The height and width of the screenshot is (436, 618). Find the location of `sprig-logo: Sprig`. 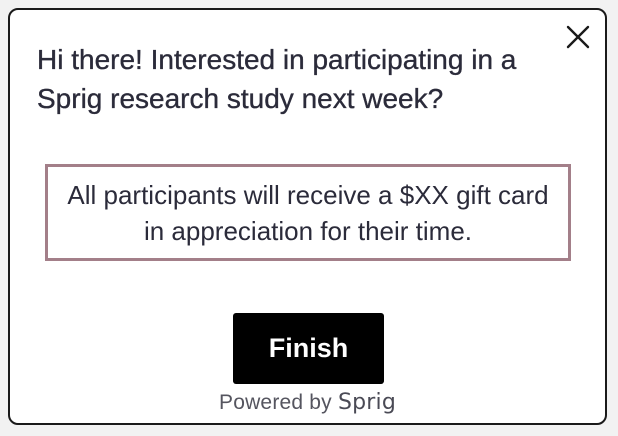

sprig-logo: Sprig is located at coordinates (367, 402).